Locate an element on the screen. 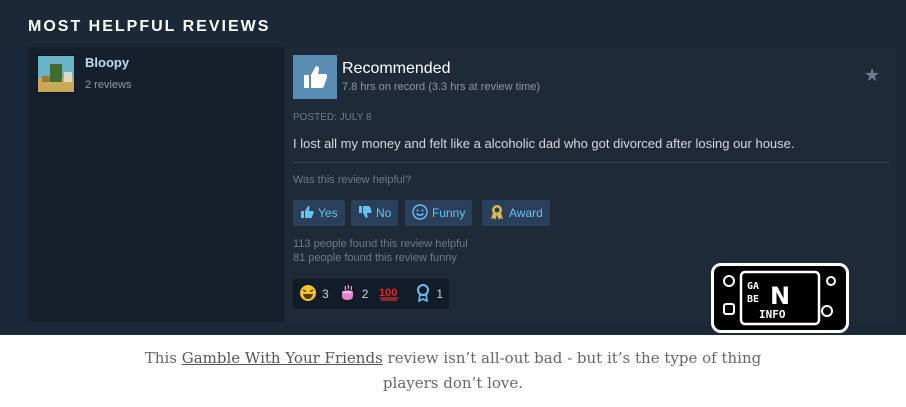 The image size is (906, 407). vote-no-button: No is located at coordinates (375, 213).